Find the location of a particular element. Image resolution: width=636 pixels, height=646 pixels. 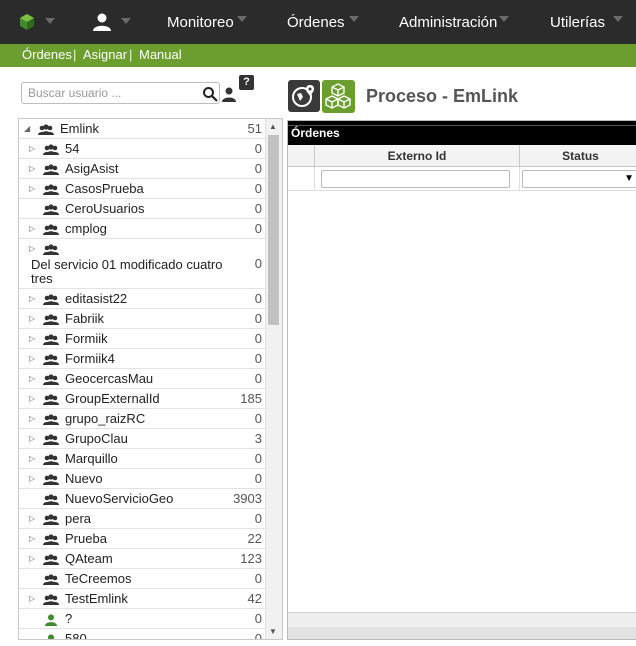

menu-administracion: Administración is located at coordinates (448, 22).